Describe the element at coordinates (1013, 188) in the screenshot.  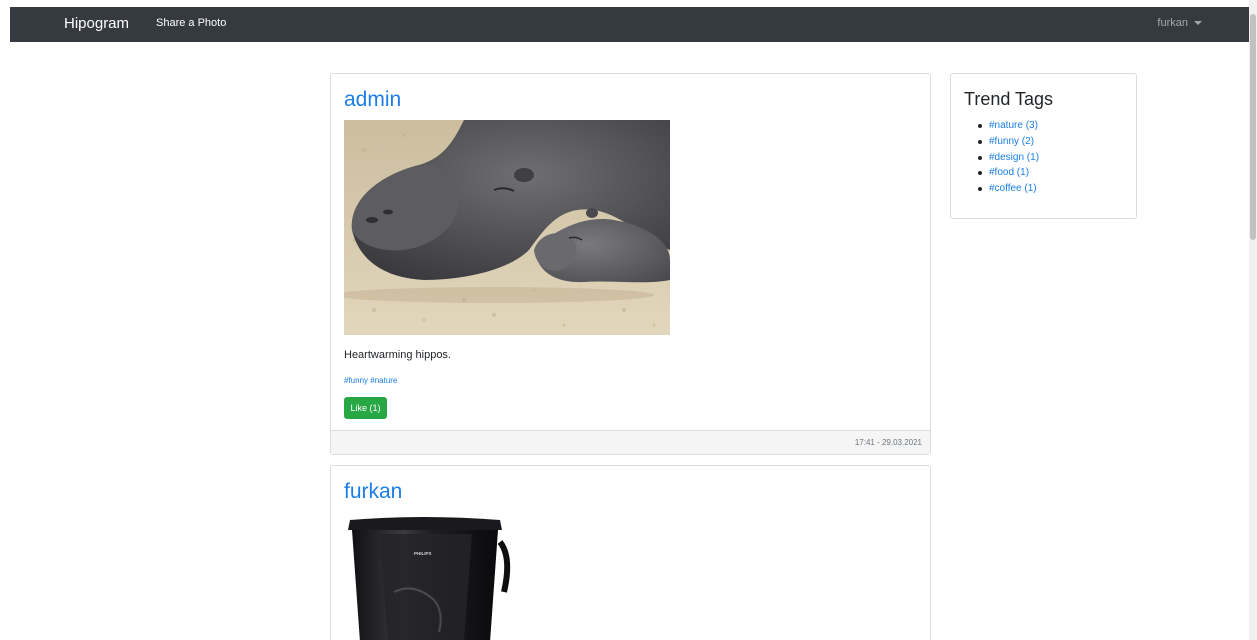
I see `trend-tag-link: #coffee (1)` at that location.